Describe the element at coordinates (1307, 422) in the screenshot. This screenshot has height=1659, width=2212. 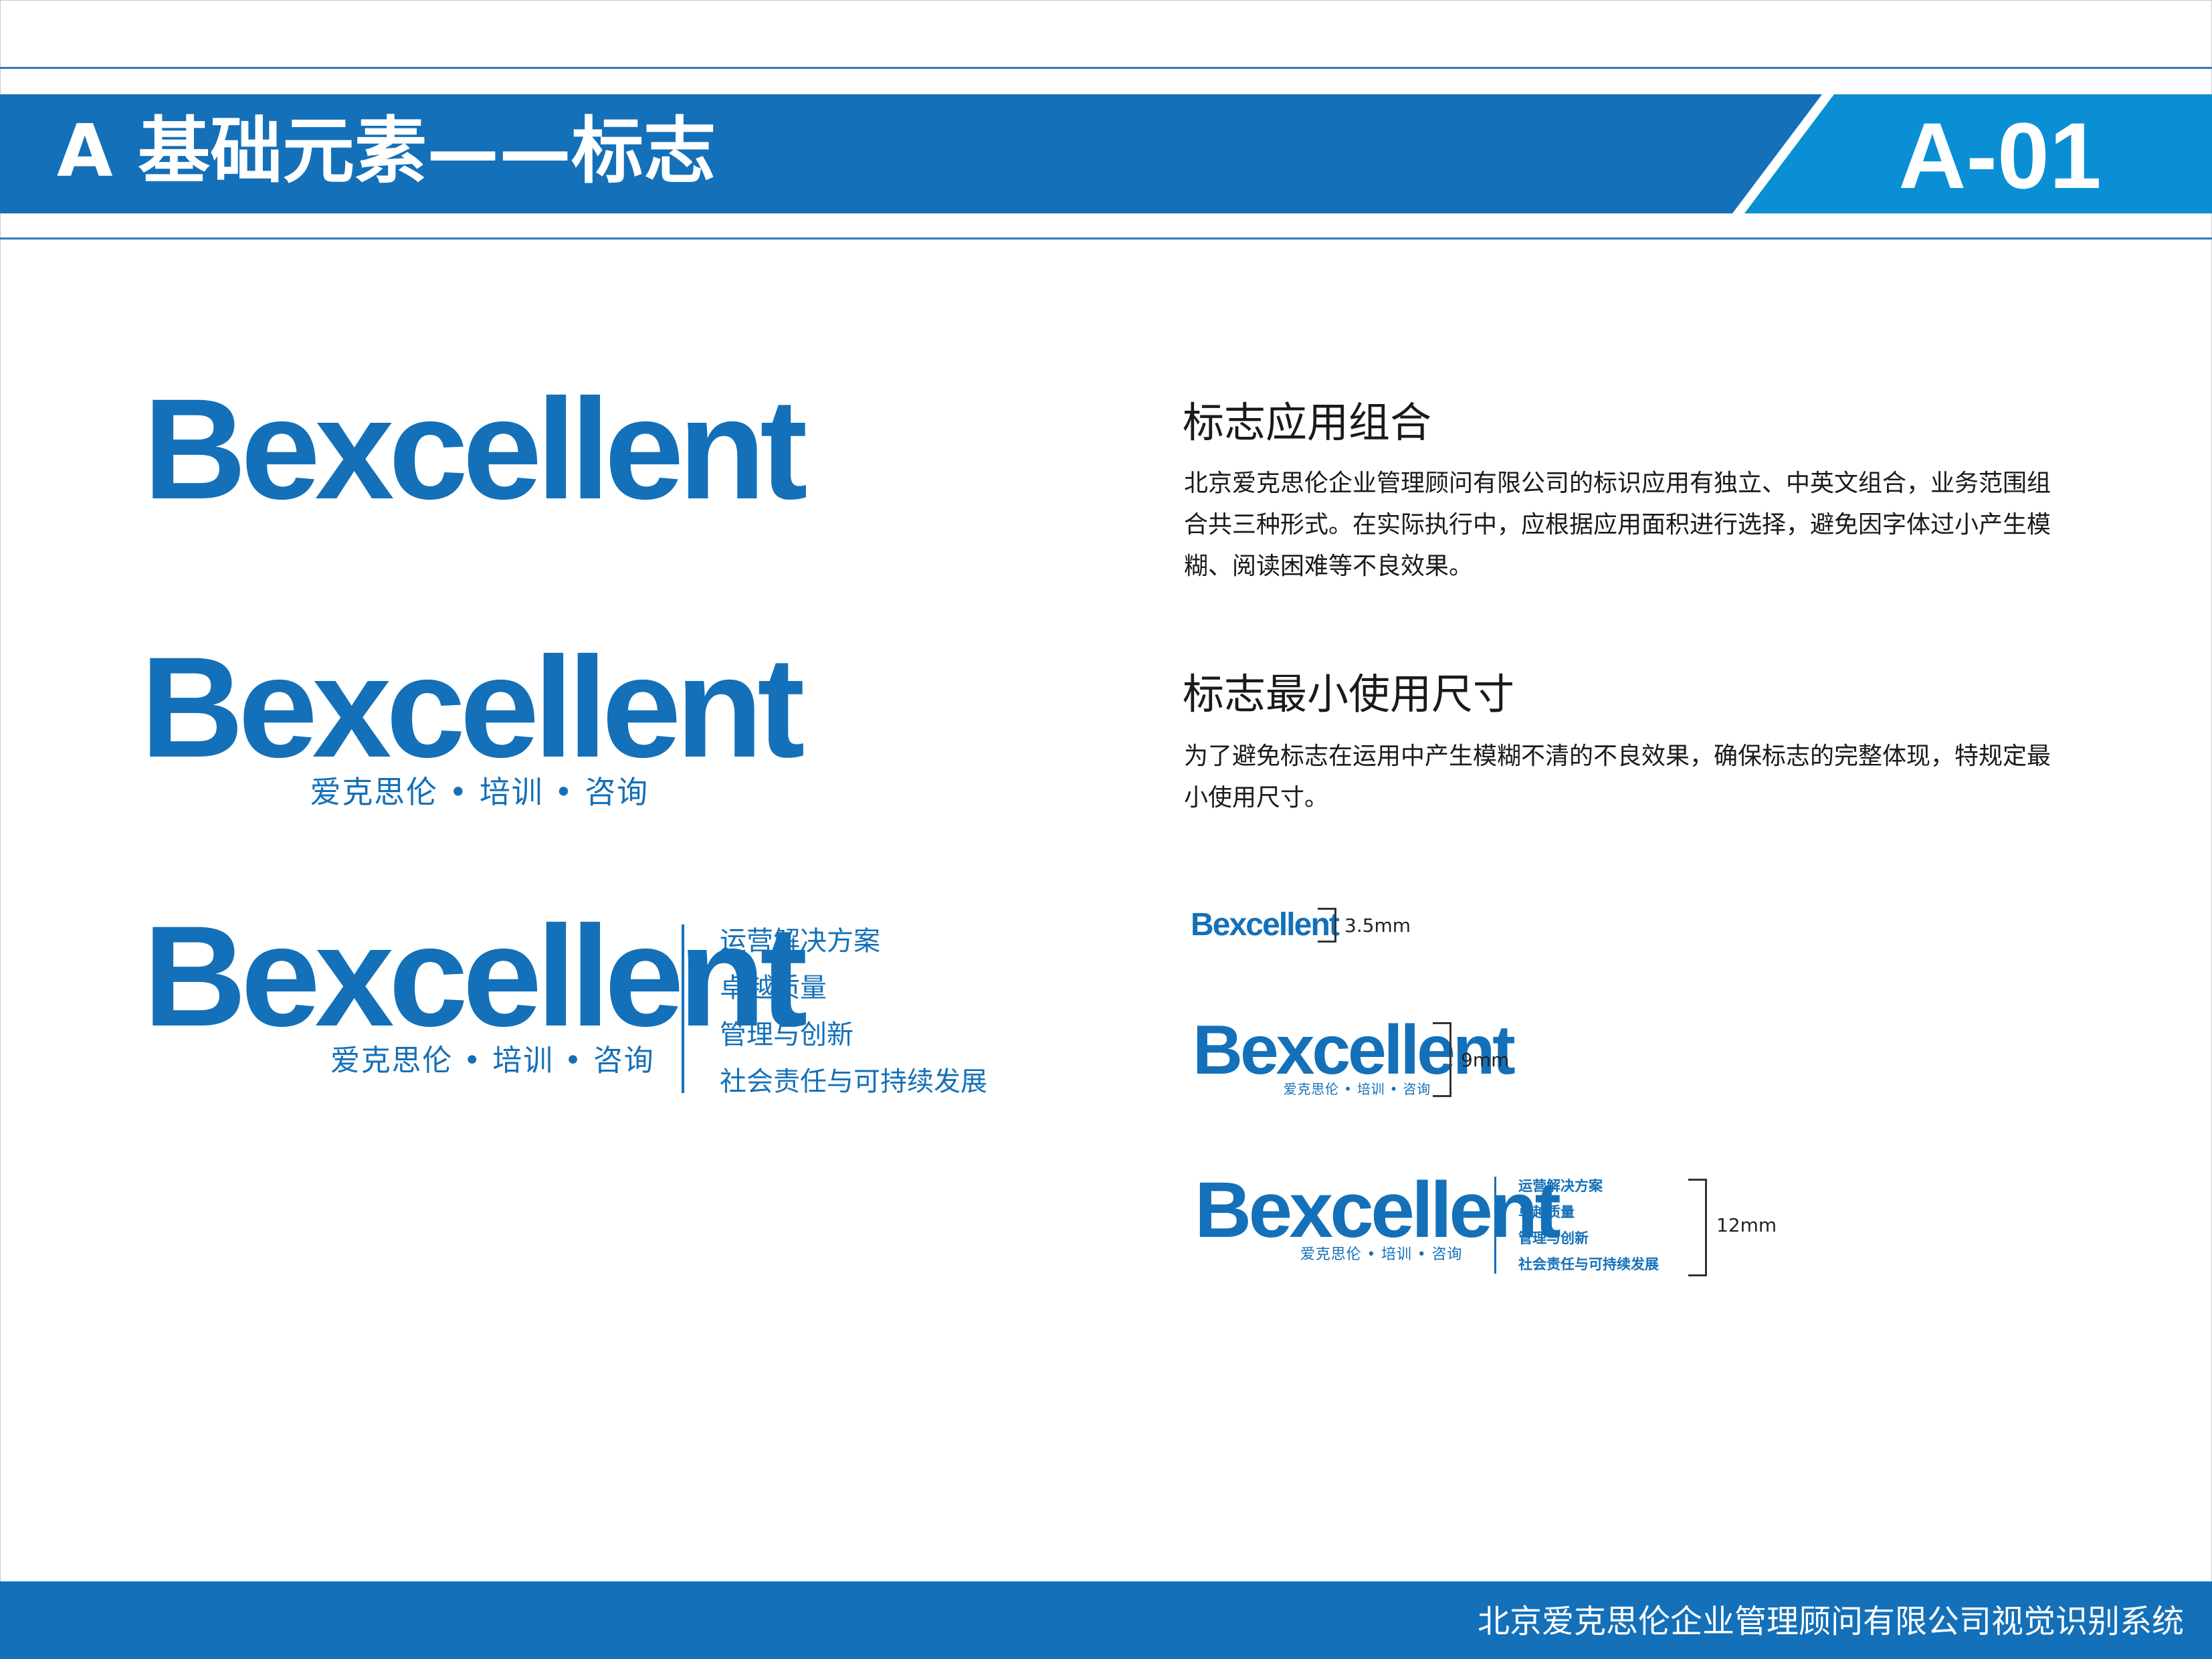
I see `section-title-combination: 标志应用组合` at that location.